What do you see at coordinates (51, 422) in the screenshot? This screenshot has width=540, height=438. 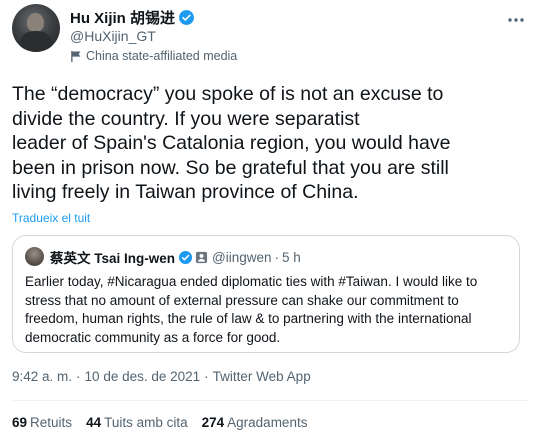 I see `retweets-label: Retuits` at bounding box center [51, 422].